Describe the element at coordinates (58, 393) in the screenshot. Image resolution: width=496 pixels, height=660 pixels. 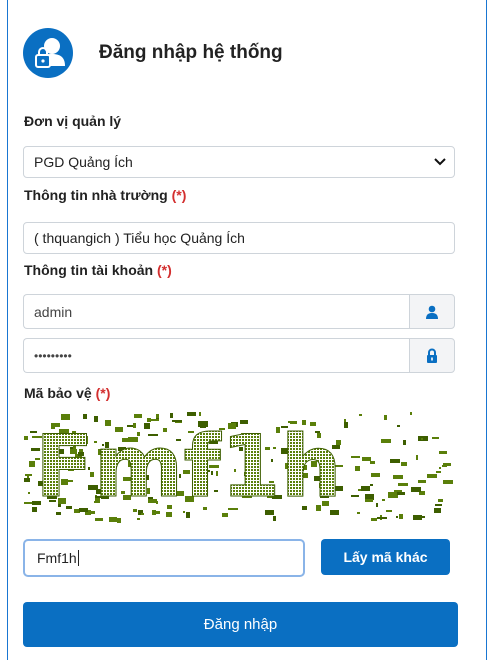
I see `captcha-label-text: Mã bảo vệ` at that location.